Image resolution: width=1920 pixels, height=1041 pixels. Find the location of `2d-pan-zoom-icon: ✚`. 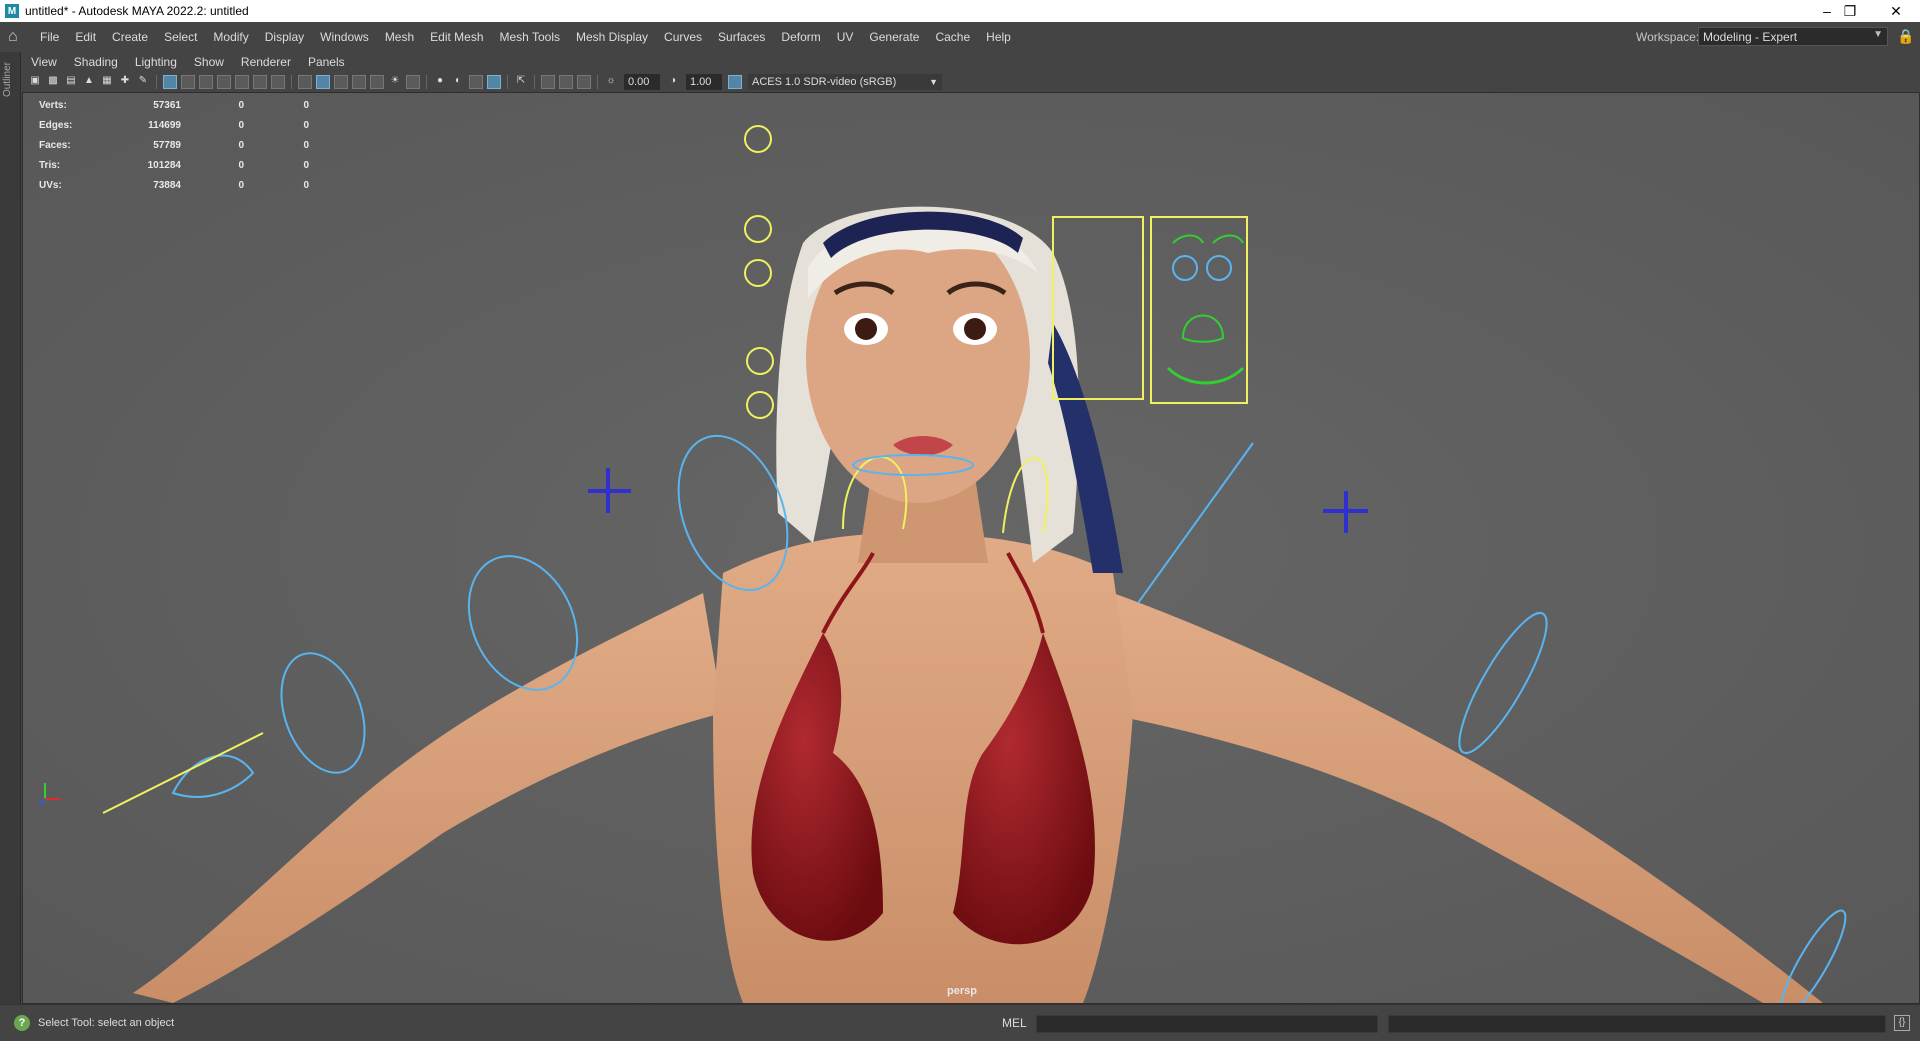

2d-pan-zoom-icon: ✚ is located at coordinates (125, 82).